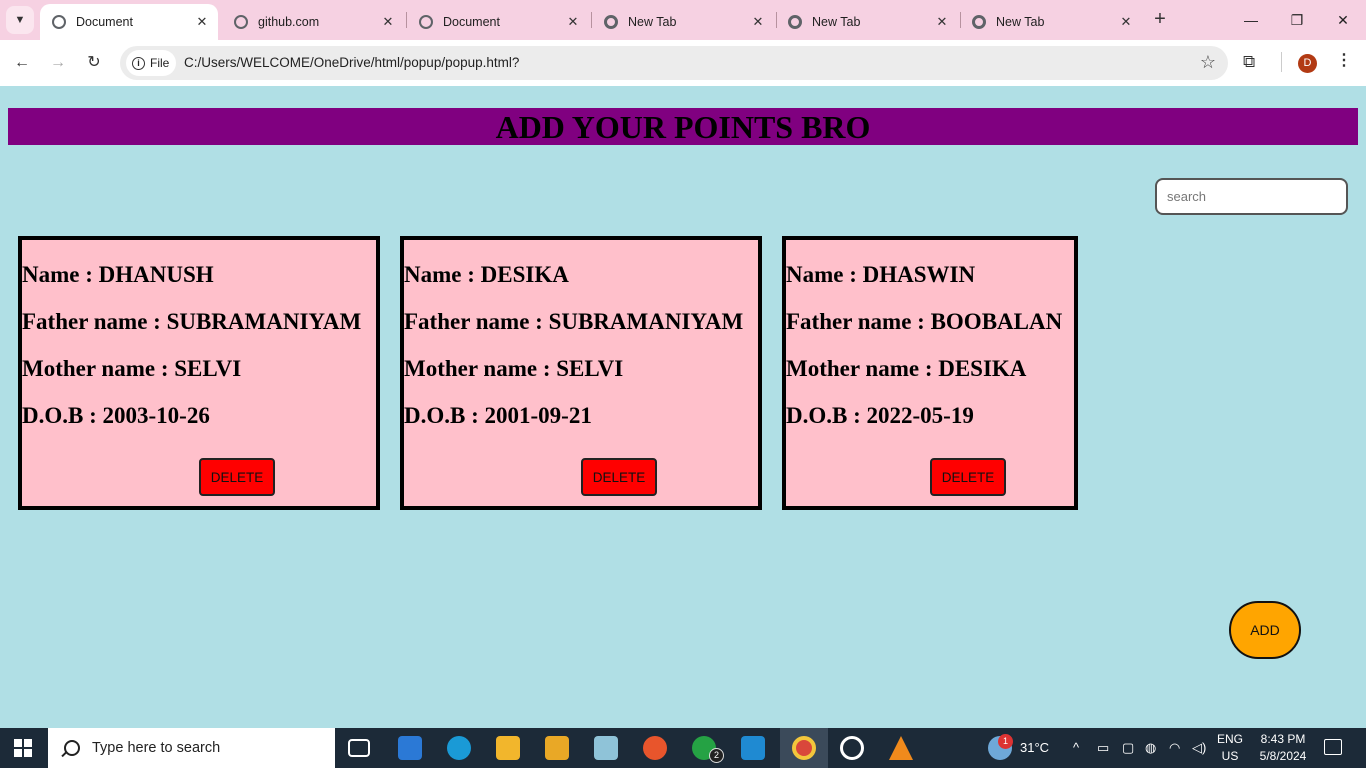 The height and width of the screenshot is (768, 1366). What do you see at coordinates (289, 22) in the screenshot?
I see `tab-title: github.com` at bounding box center [289, 22].